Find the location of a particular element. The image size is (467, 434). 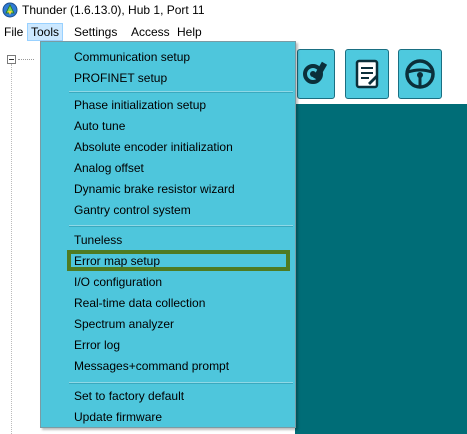

window-title: Thunder (1.6.13.0), Hub 1, Port 11 is located at coordinates (113, 10).